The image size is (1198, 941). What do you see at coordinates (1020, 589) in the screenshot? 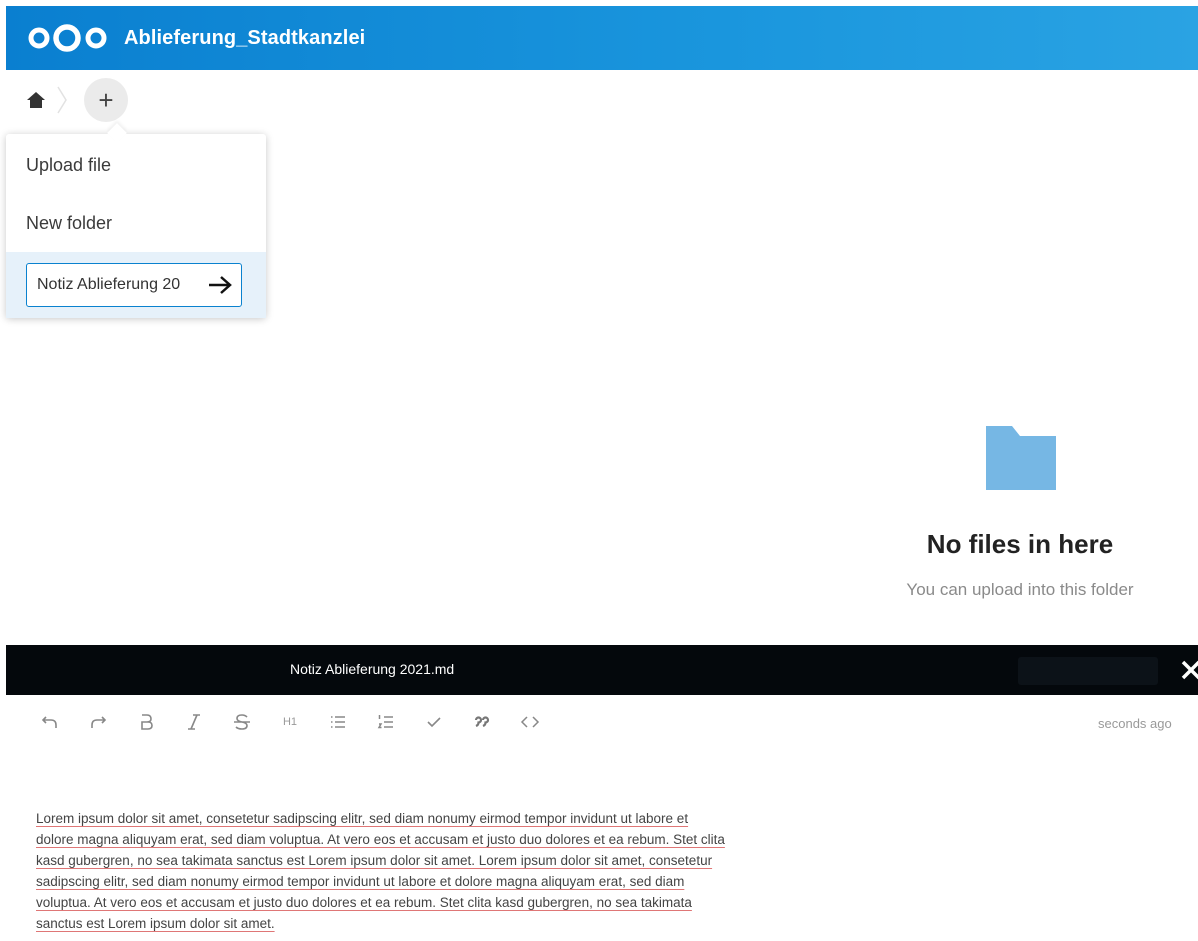
I see `empty-subtitle: You can upload into this folder` at bounding box center [1020, 589].